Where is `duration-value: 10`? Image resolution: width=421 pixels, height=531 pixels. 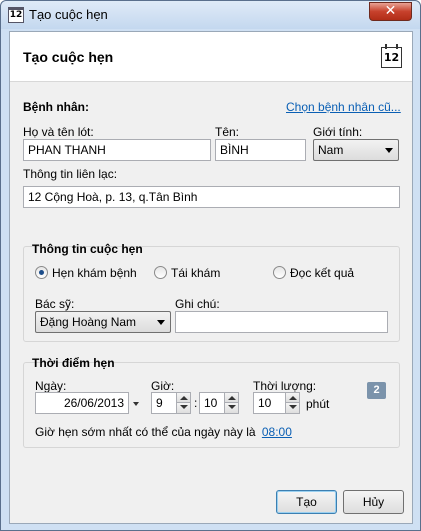 duration-value: 10 is located at coordinates (265, 403).